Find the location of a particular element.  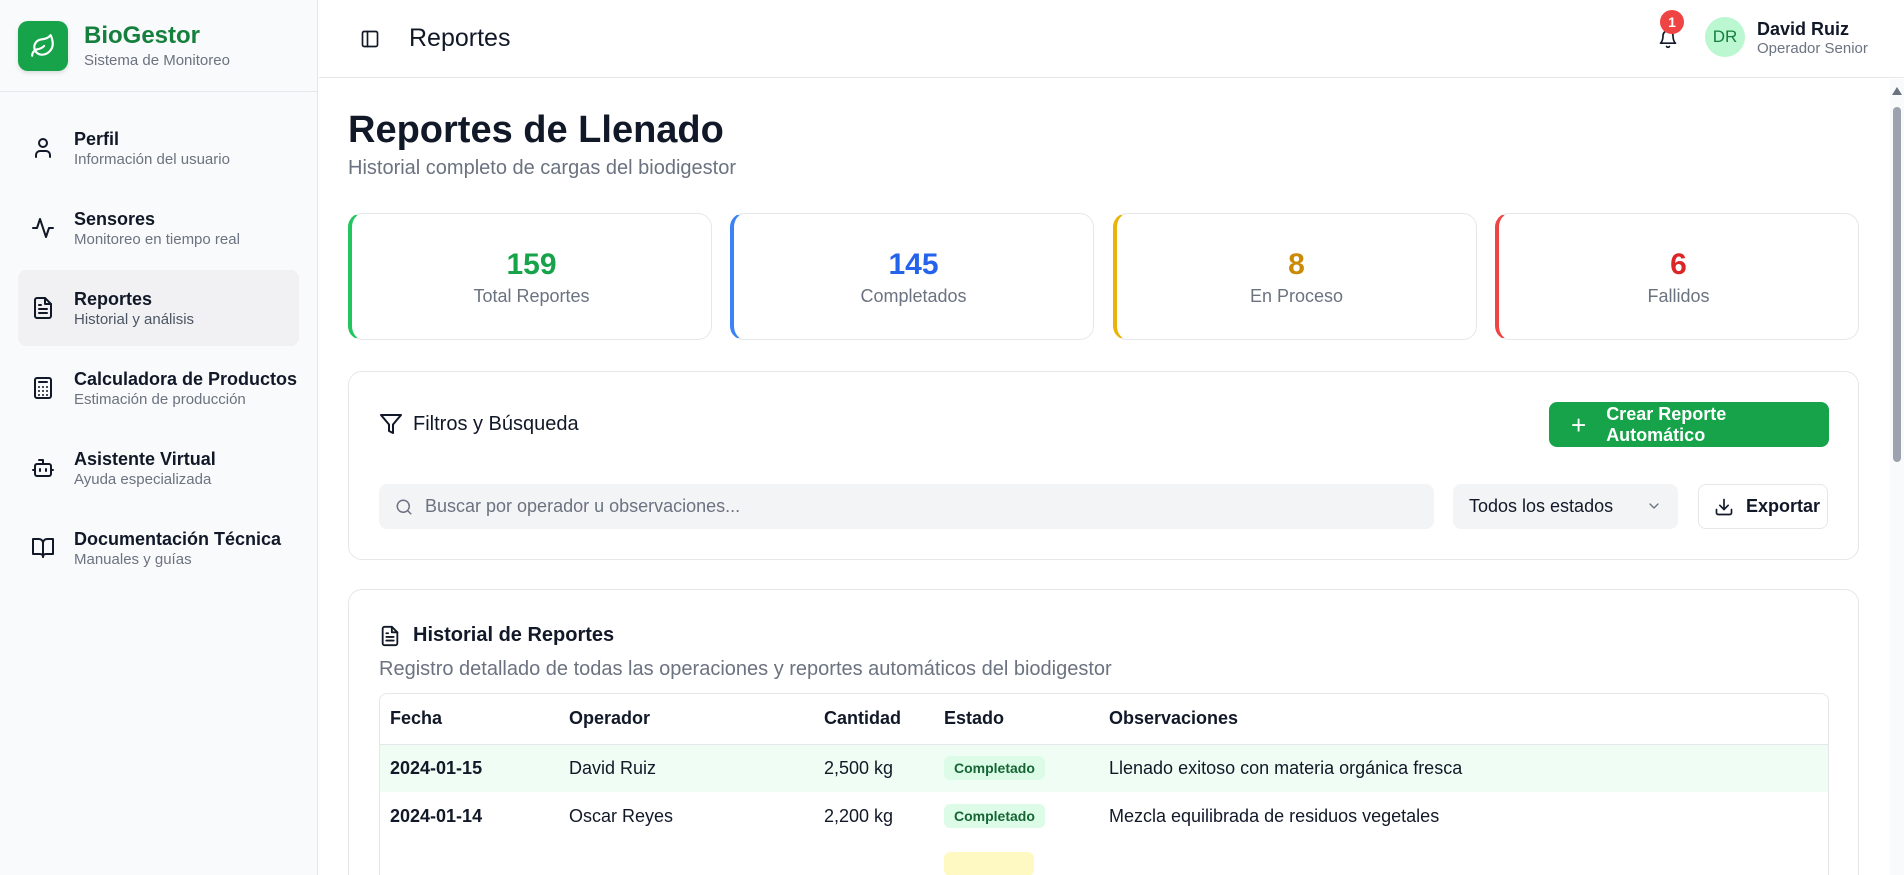

scrollbar is located at coordinates (1897, 477).